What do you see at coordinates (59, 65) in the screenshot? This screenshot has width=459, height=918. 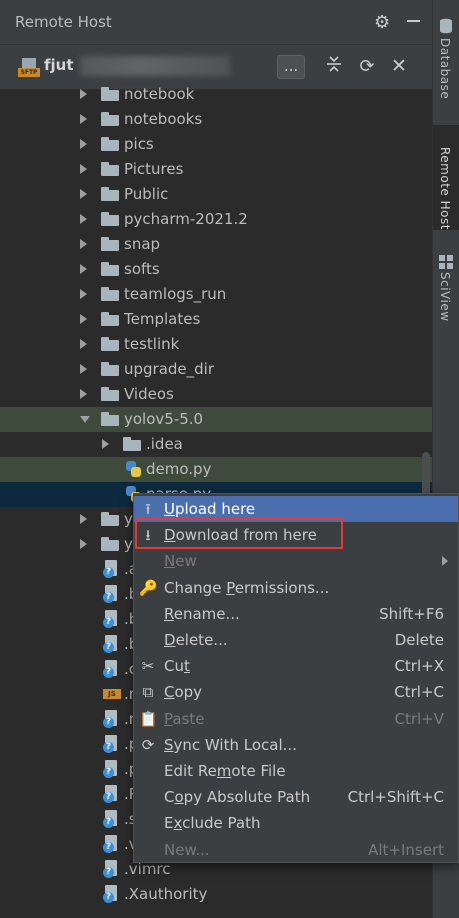 I see `host-name: fjut` at bounding box center [59, 65].